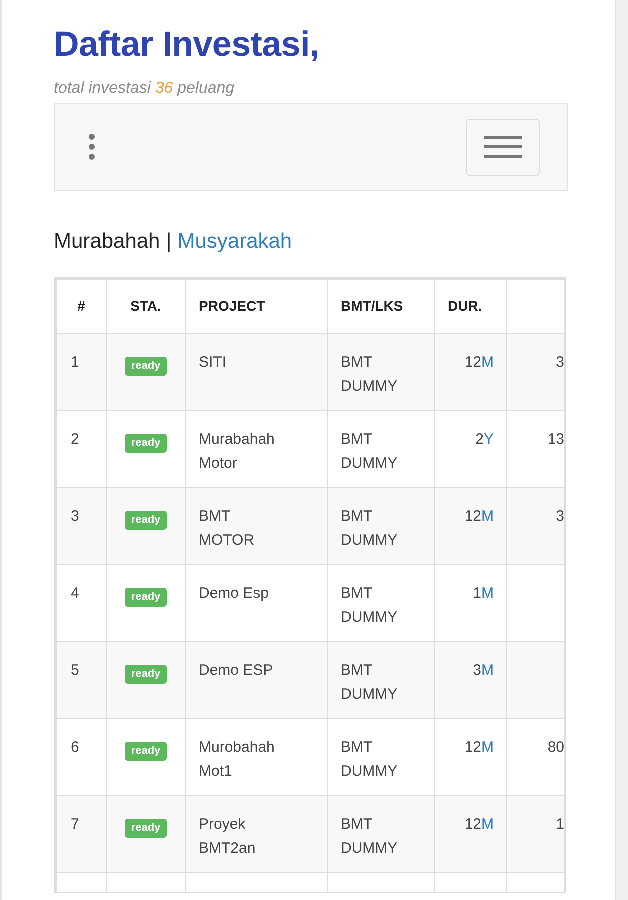 The image size is (628, 900). Describe the element at coordinates (75, 593) in the screenshot. I see `row-number: 4` at that location.